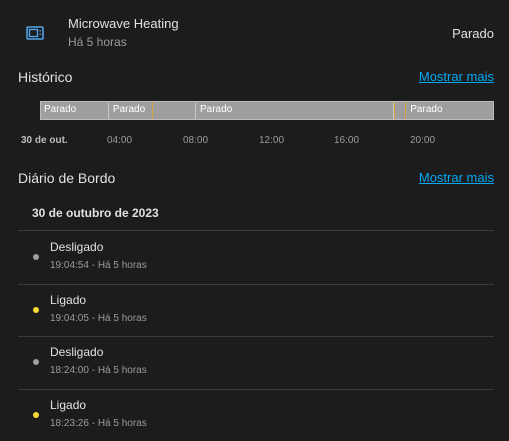 This screenshot has height=441, width=509. I want to click on logbook-entry: Ligado 19:04:05 - Há 5 horas, so click(254, 310).